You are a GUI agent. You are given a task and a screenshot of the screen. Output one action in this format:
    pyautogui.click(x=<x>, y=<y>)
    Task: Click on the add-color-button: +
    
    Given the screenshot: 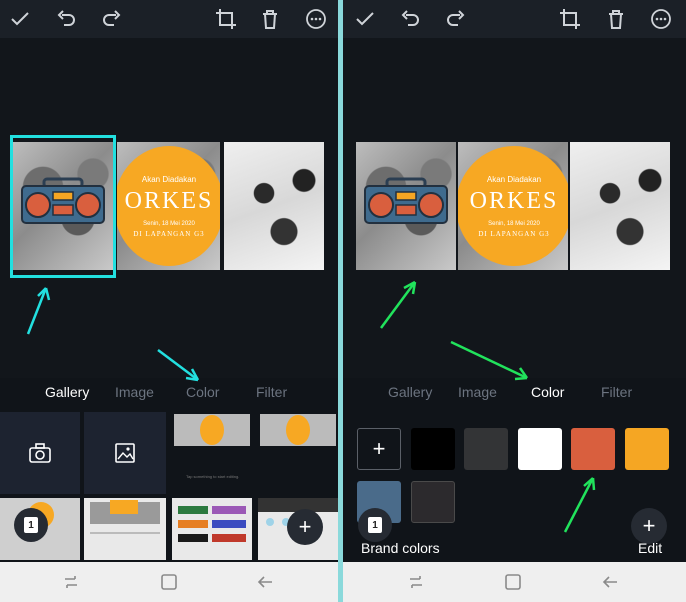 What is the action you would take?
    pyautogui.click(x=379, y=449)
    